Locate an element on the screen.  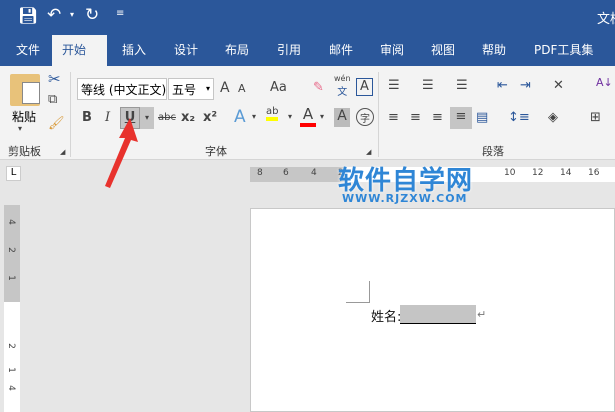
decrease-indent-icon: ⇤ is located at coordinates (502, 85).